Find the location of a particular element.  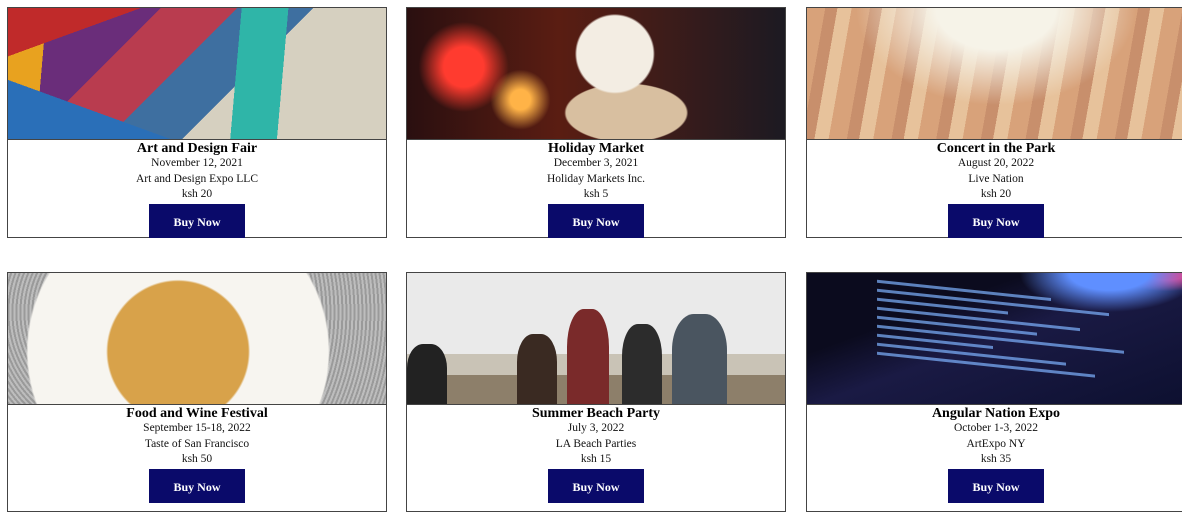

event-image-code-screen is located at coordinates (994, 339).